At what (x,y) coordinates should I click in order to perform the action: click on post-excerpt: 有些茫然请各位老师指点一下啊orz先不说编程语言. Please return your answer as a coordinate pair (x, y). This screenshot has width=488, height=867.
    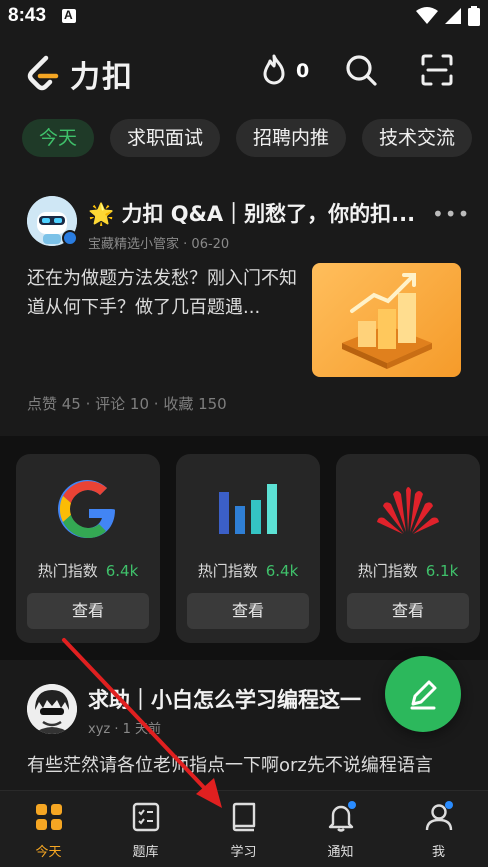
    Looking at the image, I should click on (230, 765).